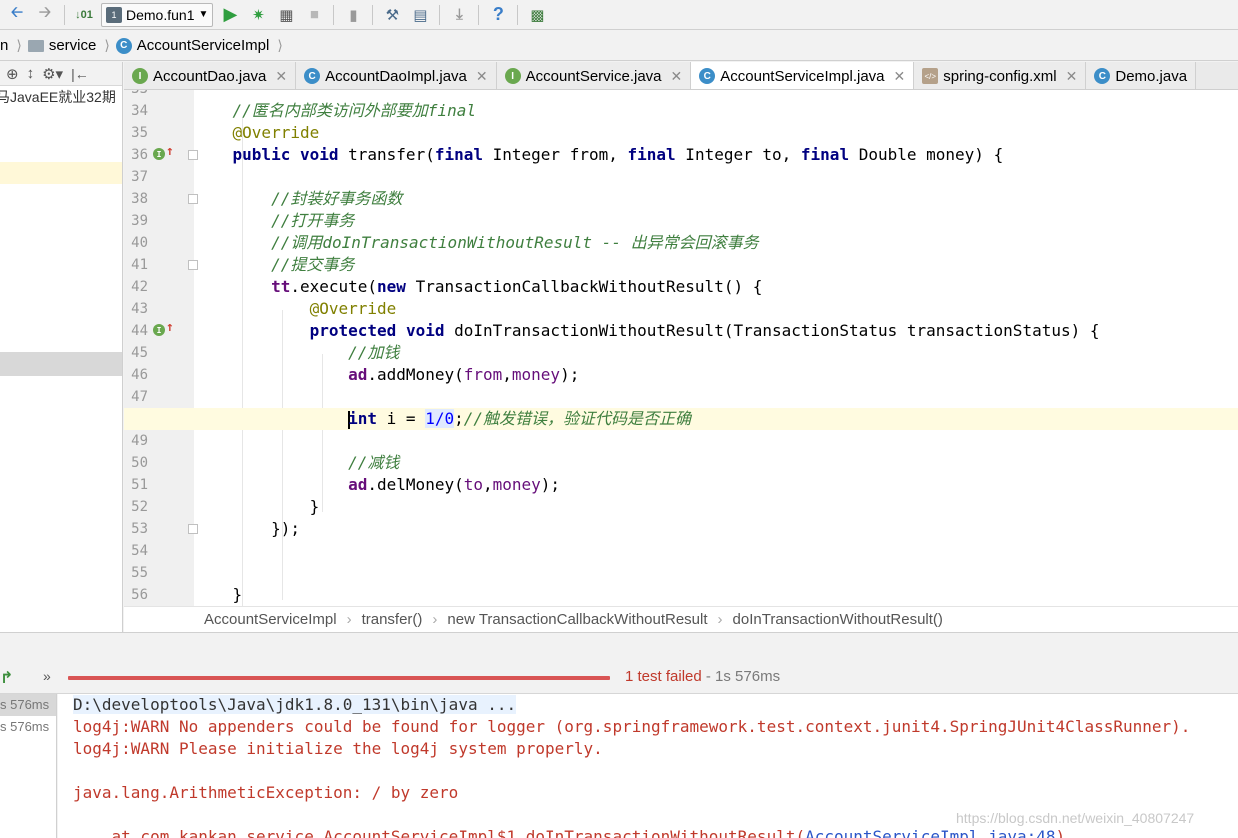 This screenshot has width=1238, height=838. What do you see at coordinates (159, 287) in the screenshot?
I see `gutter-line: 42` at bounding box center [159, 287].